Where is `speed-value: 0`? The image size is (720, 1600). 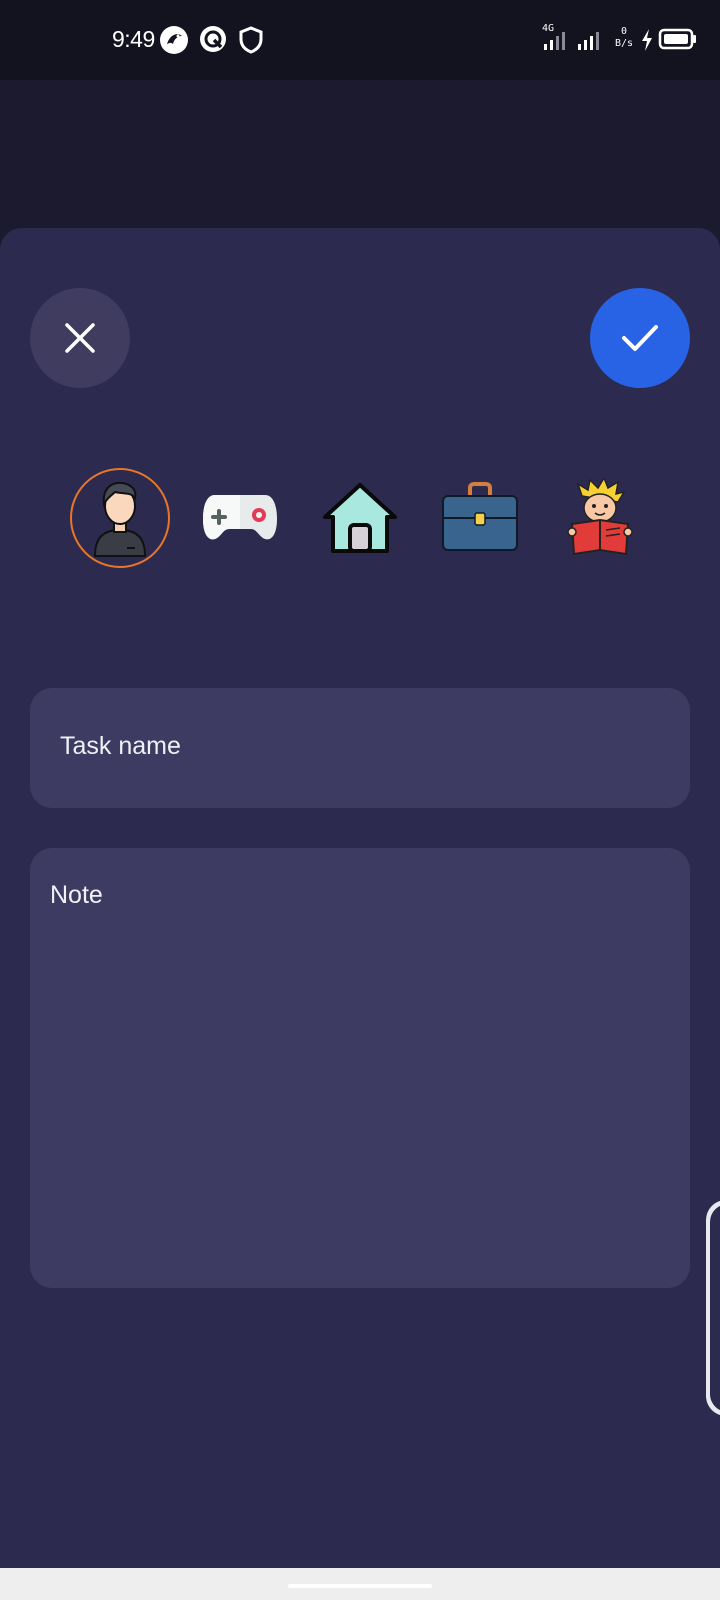
speed-value: 0 is located at coordinates (624, 31).